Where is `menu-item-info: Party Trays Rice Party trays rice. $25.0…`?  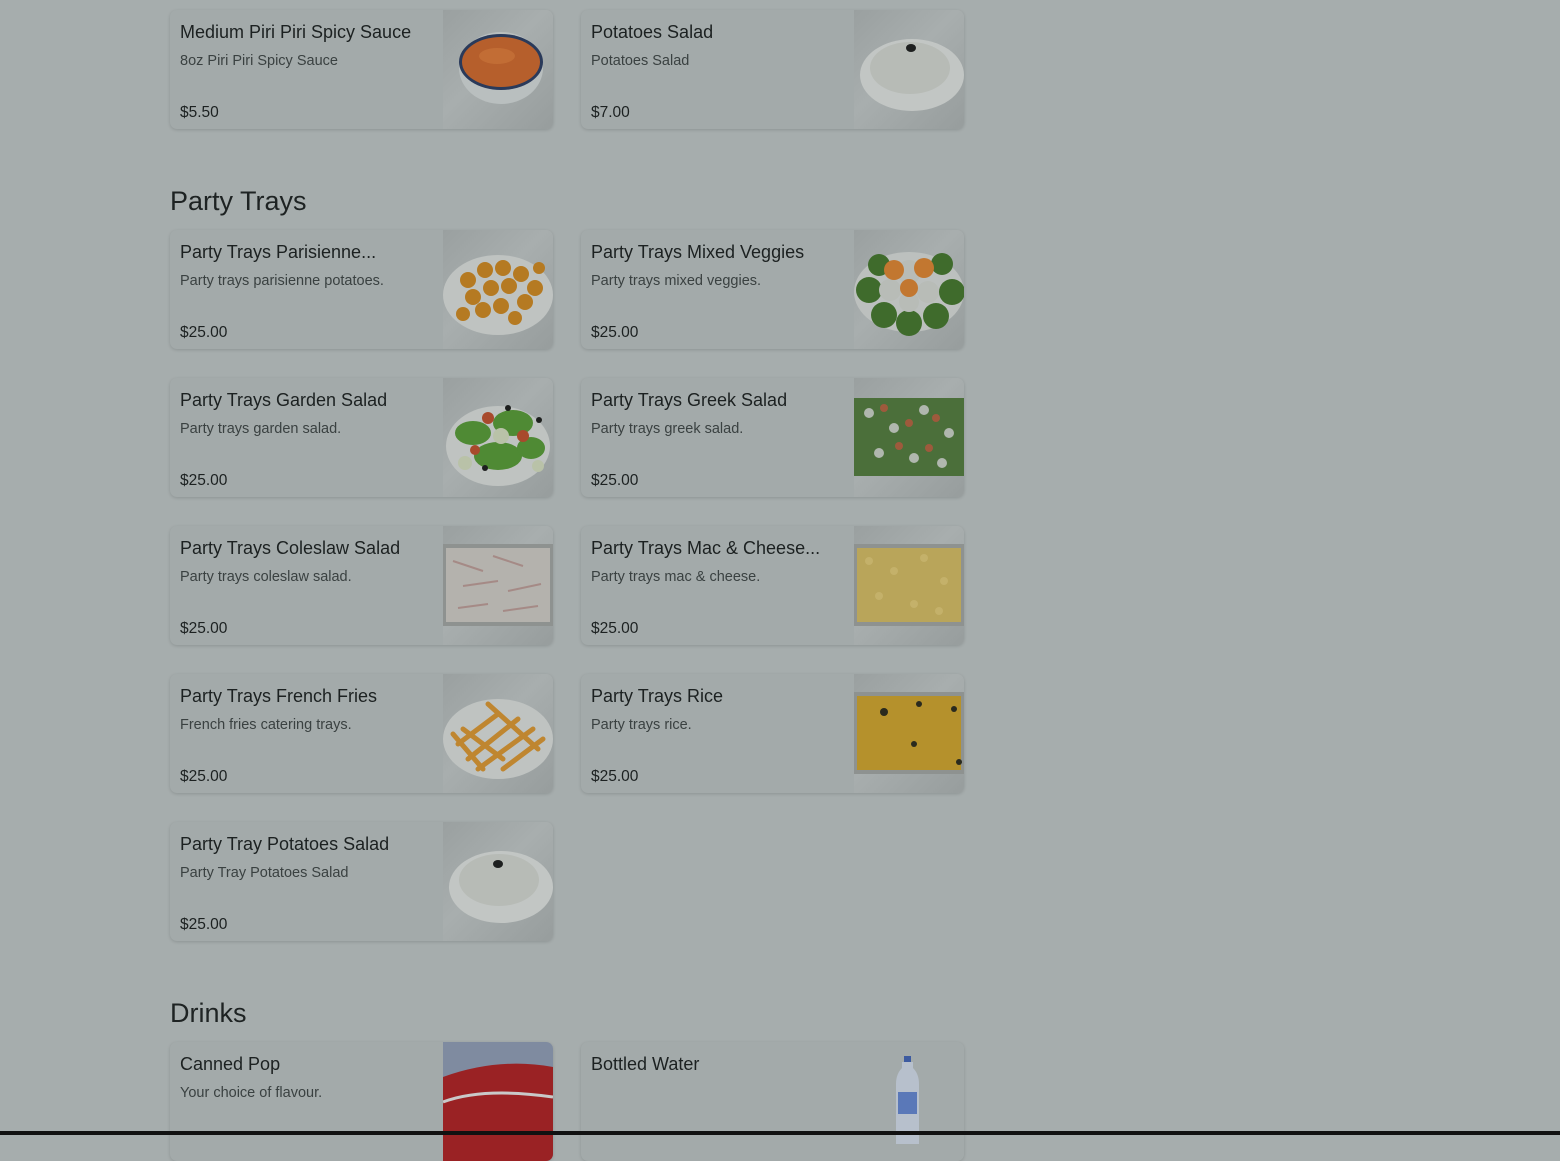 menu-item-info: Party Trays Rice Party trays rice. $25.0… is located at coordinates (717, 733).